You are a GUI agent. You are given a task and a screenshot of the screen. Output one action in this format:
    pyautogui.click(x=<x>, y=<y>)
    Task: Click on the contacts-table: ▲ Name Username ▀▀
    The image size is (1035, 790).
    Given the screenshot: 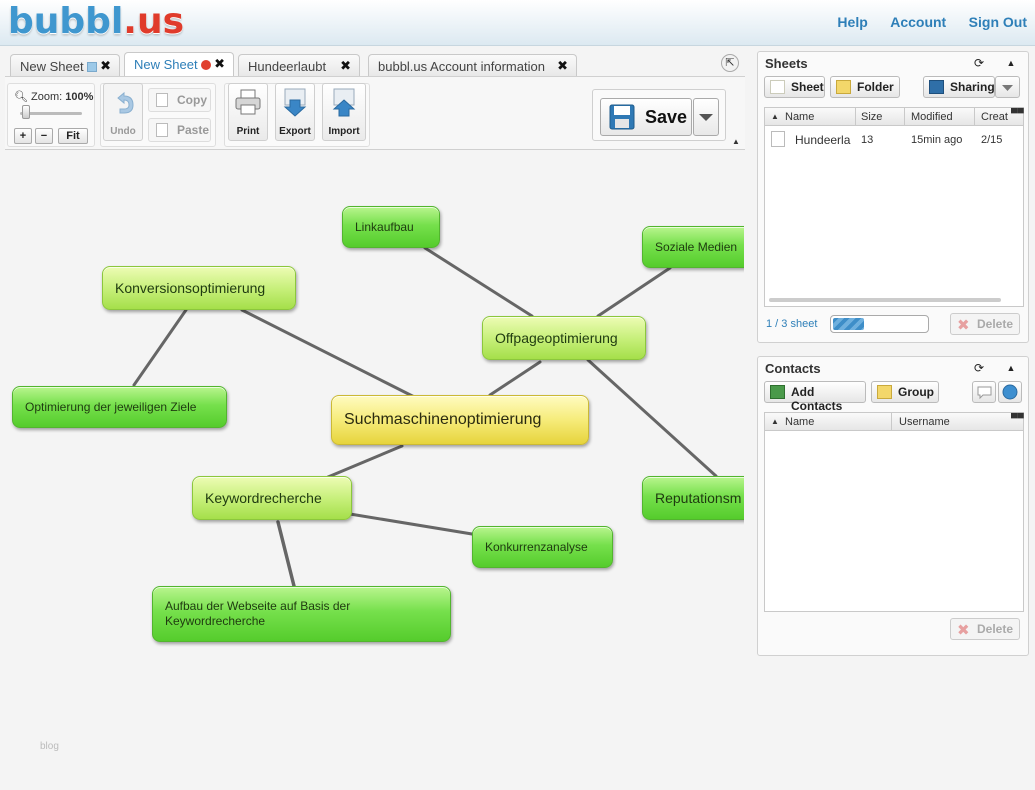 What is the action you would take?
    pyautogui.click(x=894, y=512)
    